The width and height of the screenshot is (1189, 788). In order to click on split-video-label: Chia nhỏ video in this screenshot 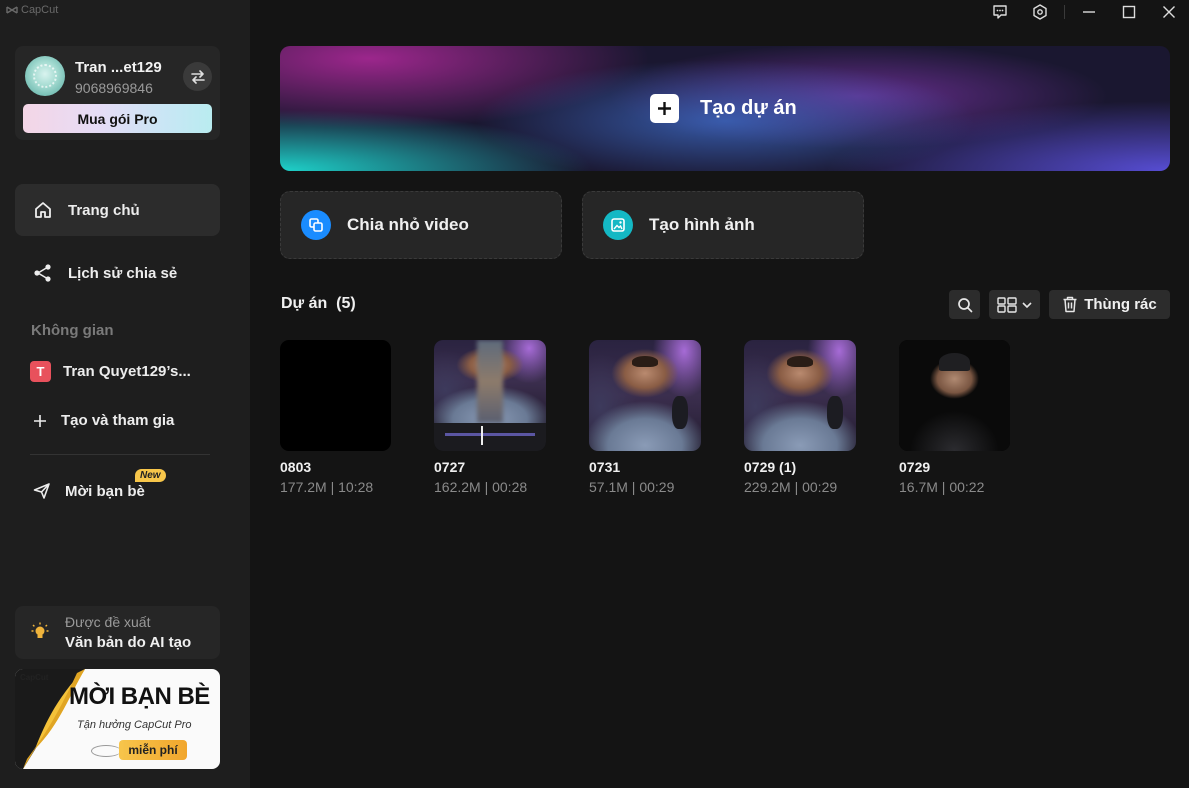, I will do `click(408, 224)`.